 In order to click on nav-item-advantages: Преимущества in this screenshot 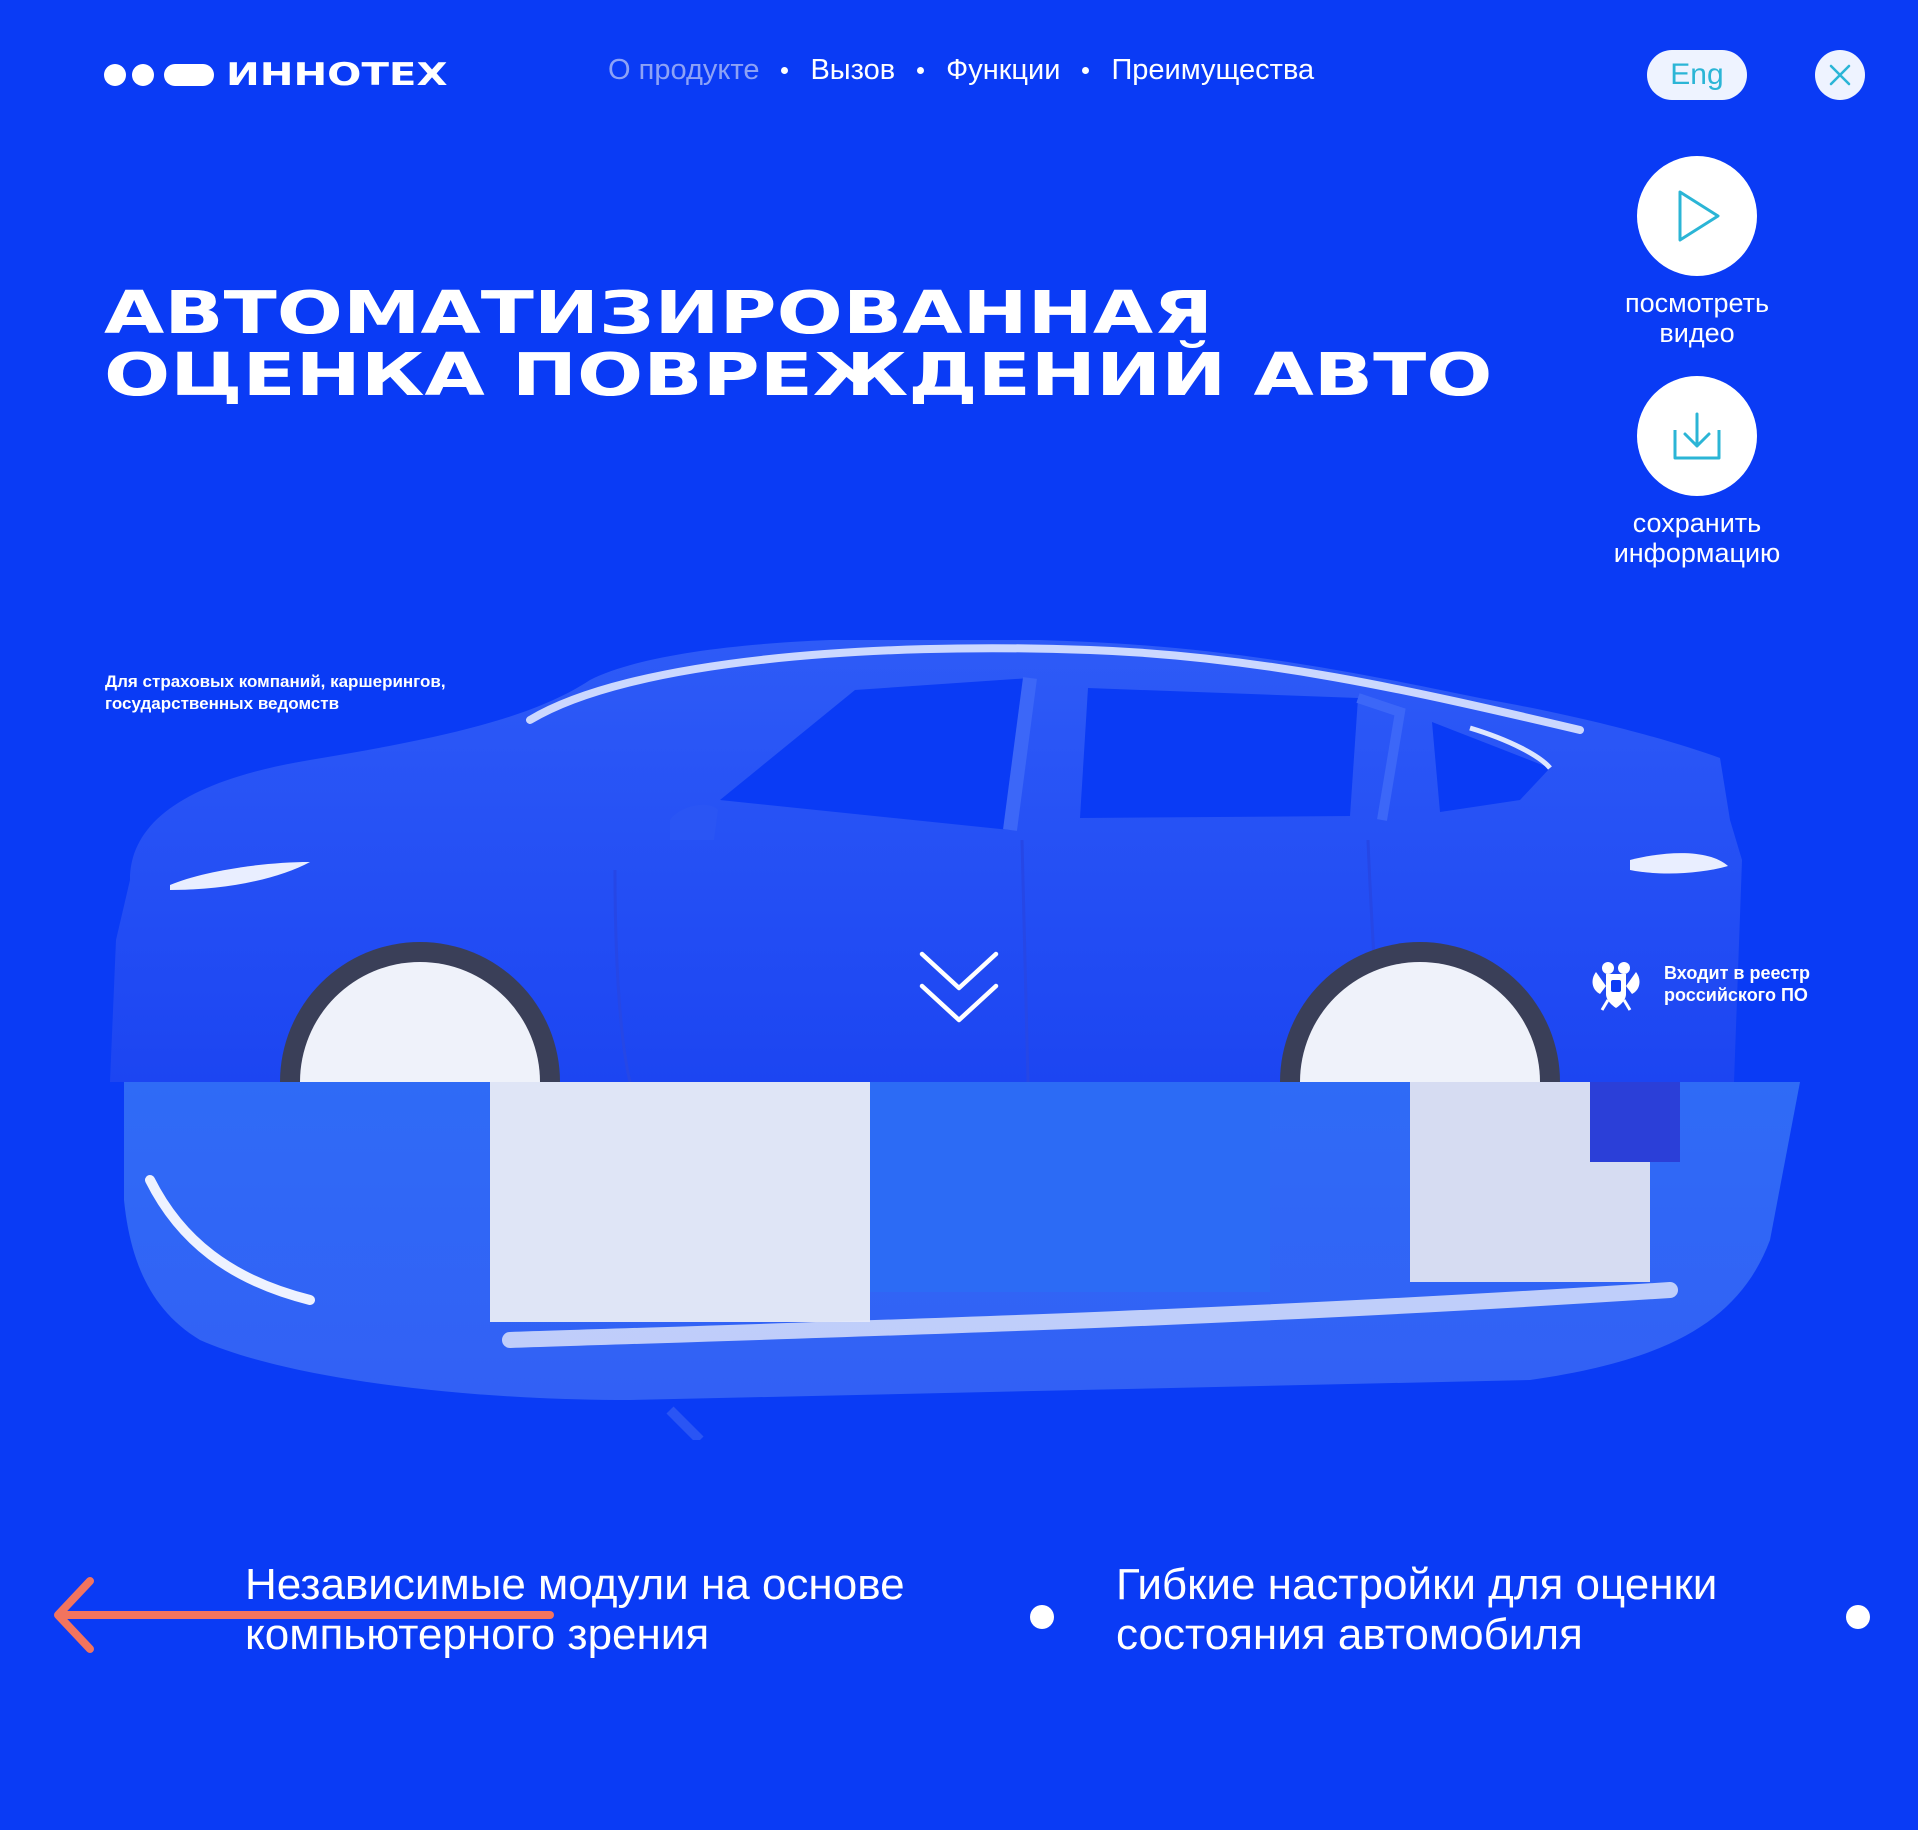, I will do `click(1212, 70)`.